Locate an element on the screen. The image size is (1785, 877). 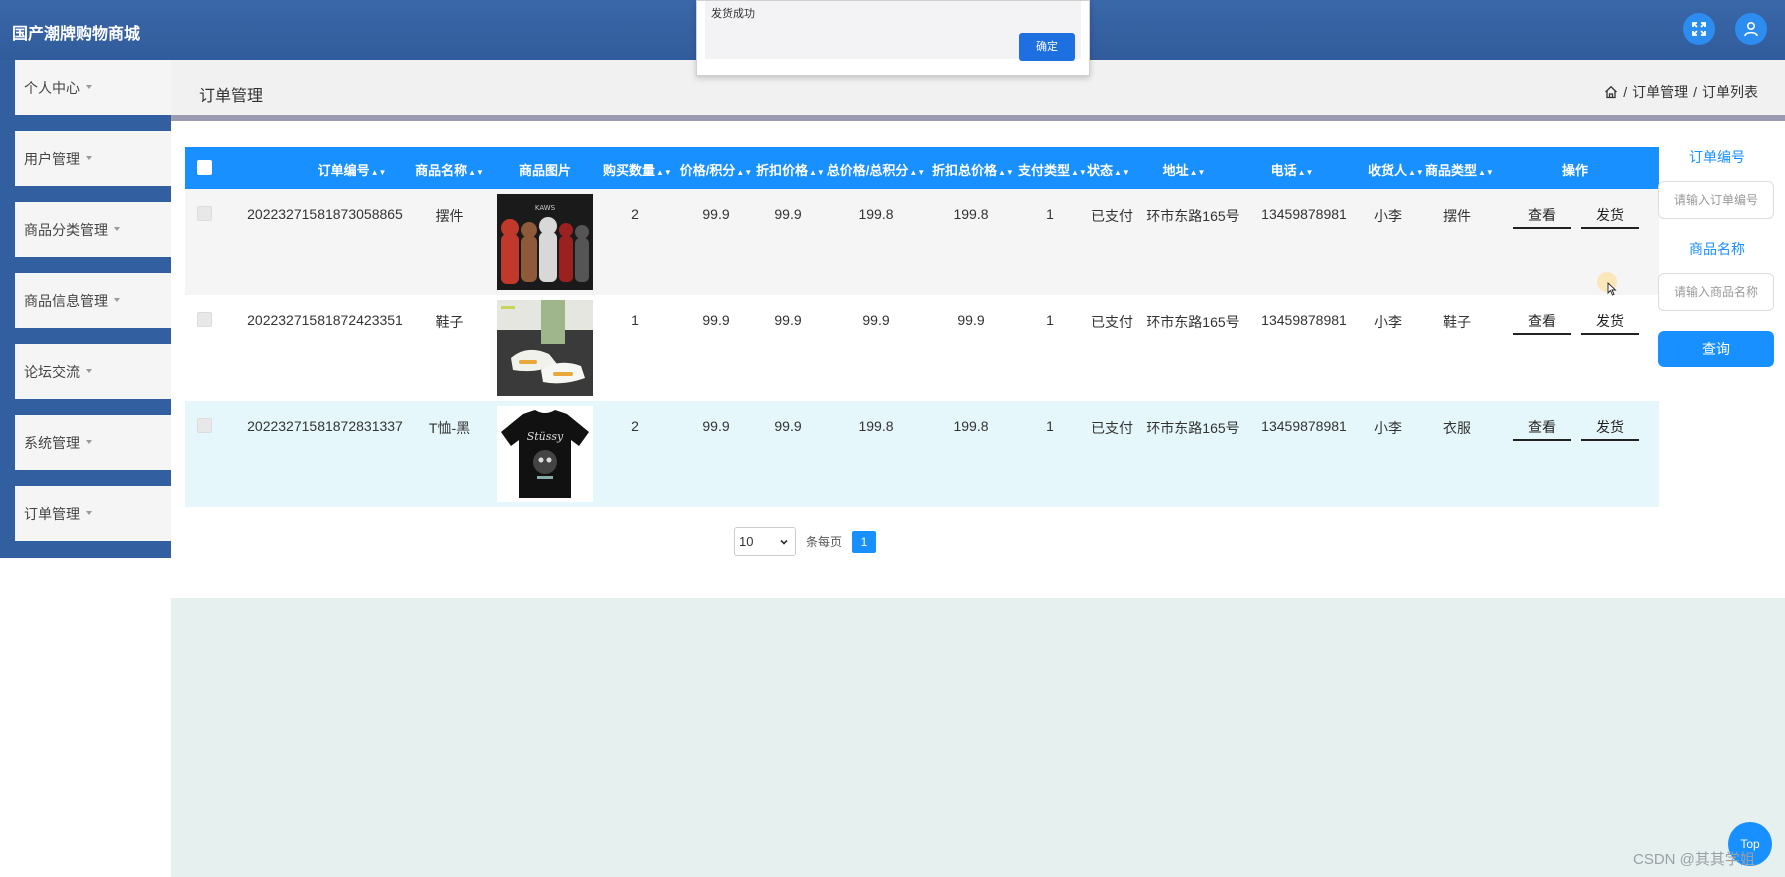
order-no-input: 请输入订单编号 is located at coordinates (1716, 200).